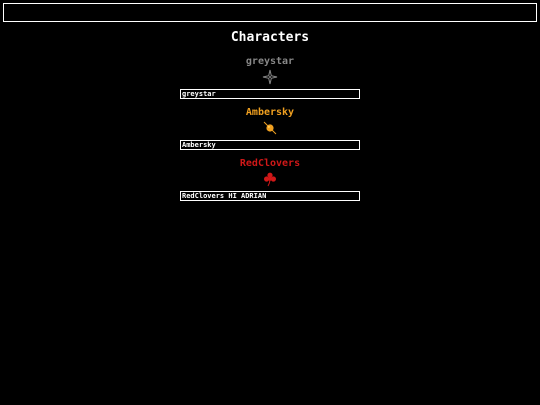 The width and height of the screenshot is (540, 405). Describe the element at coordinates (270, 61) in the screenshot. I see `character-name: greystar` at that location.